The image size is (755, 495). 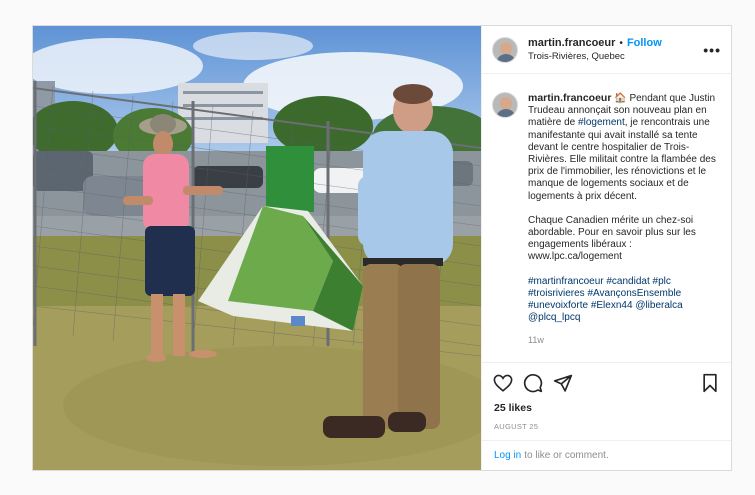 I want to click on avatar, so click(x=505, y=49).